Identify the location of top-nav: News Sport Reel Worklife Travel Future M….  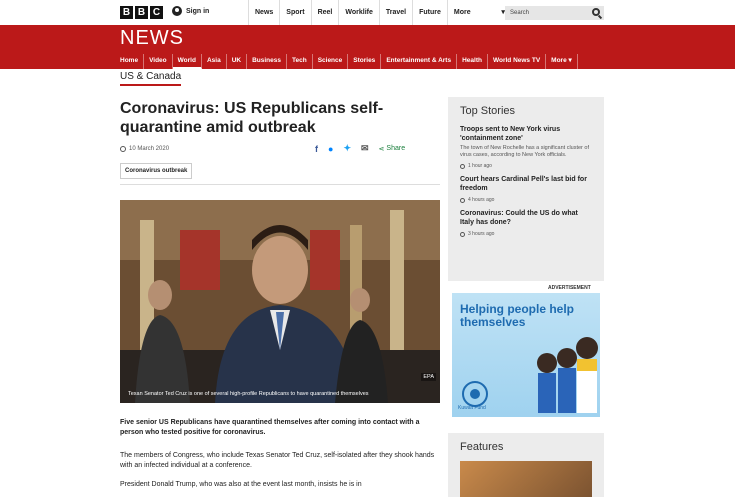
(379, 12).